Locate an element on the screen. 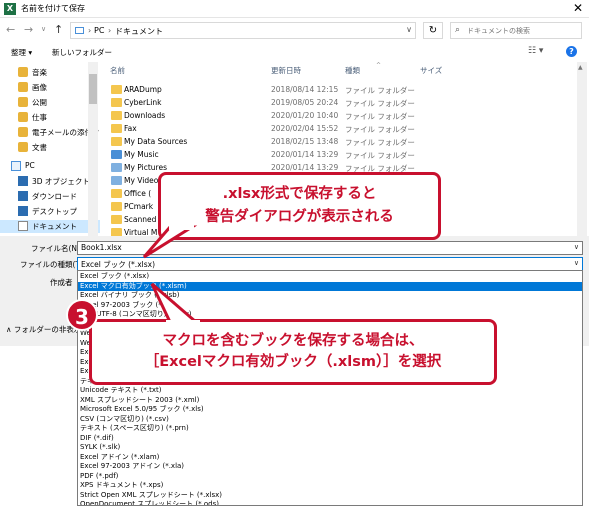 Image resolution: width=589 pixels, height=506 pixels. nav-item-music: 音楽 is located at coordinates (50, 72).